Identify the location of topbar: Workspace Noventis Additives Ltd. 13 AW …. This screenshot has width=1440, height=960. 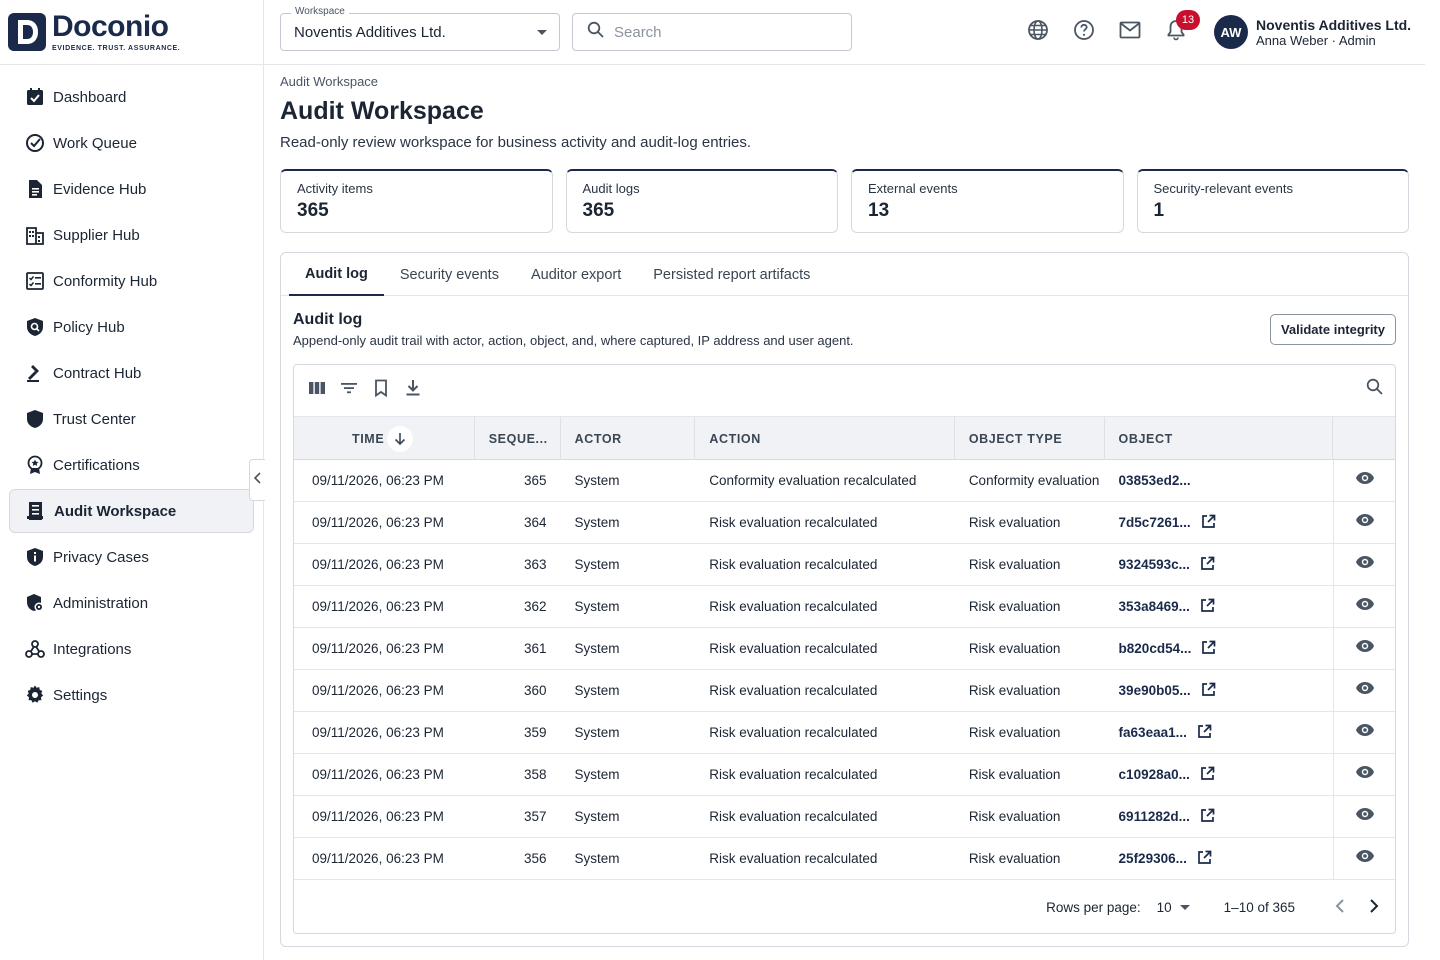
(844, 32).